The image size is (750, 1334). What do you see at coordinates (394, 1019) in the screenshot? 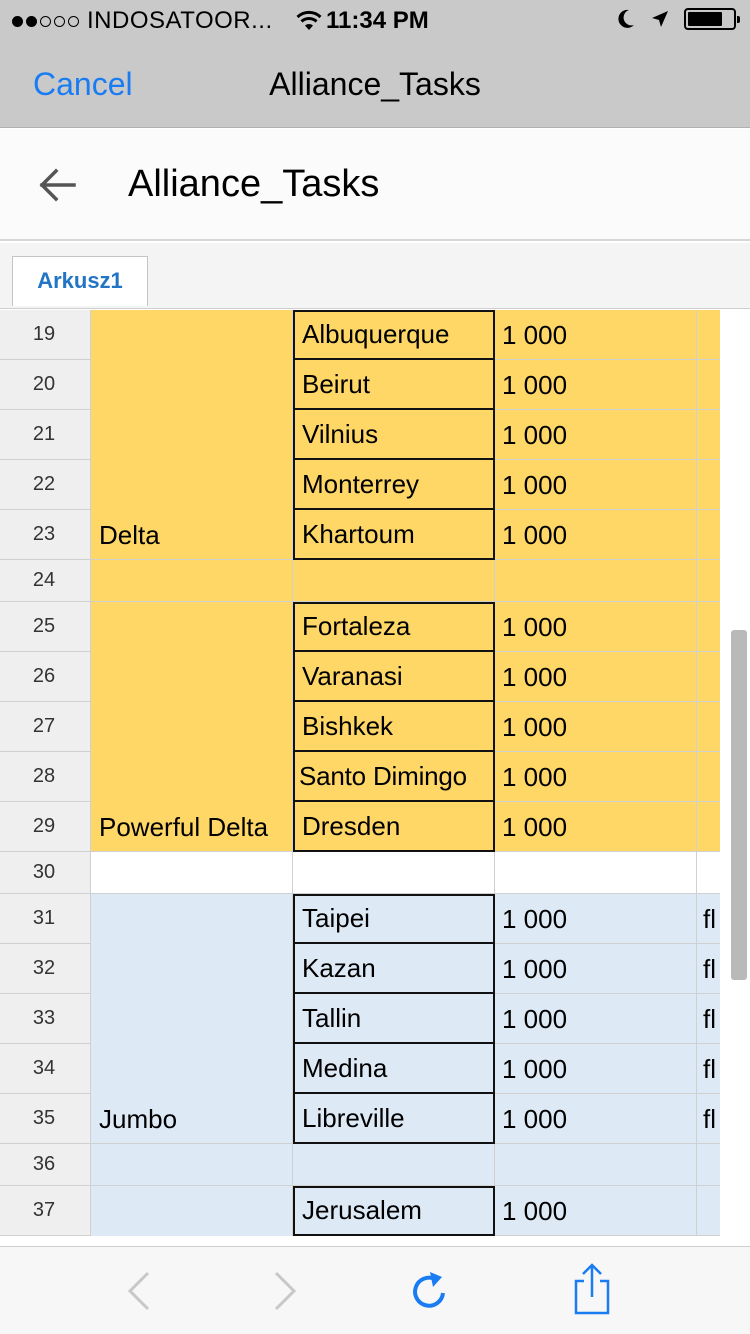
I see `cell-city: Tallin` at bounding box center [394, 1019].